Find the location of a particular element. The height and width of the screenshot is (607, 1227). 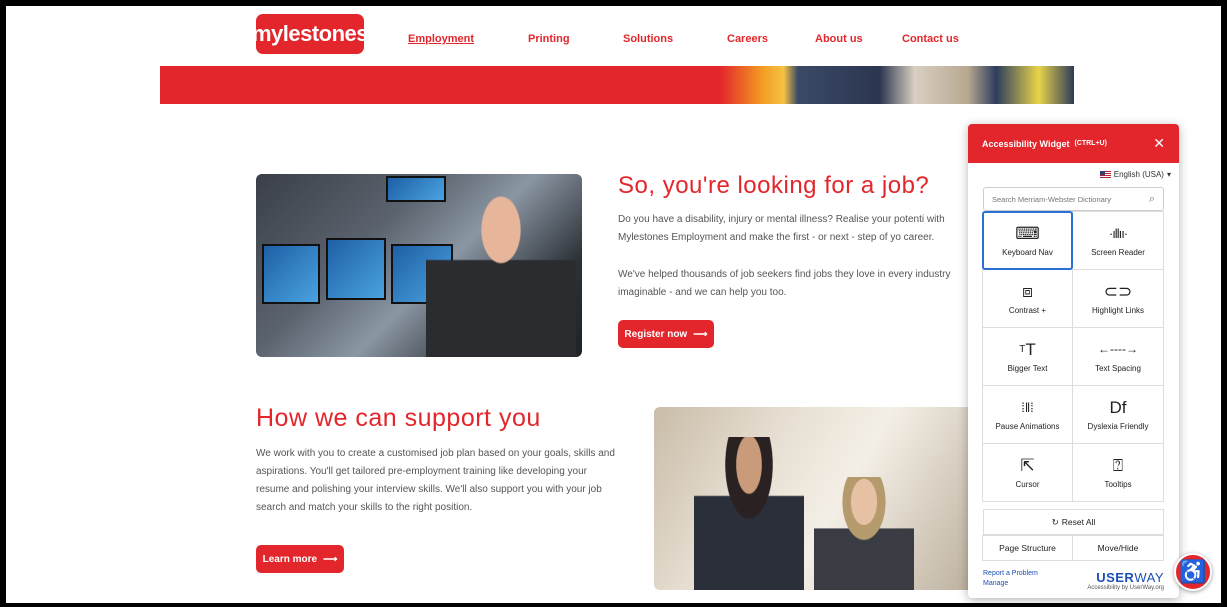

register-now-label: Register now is located at coordinates (656, 334).